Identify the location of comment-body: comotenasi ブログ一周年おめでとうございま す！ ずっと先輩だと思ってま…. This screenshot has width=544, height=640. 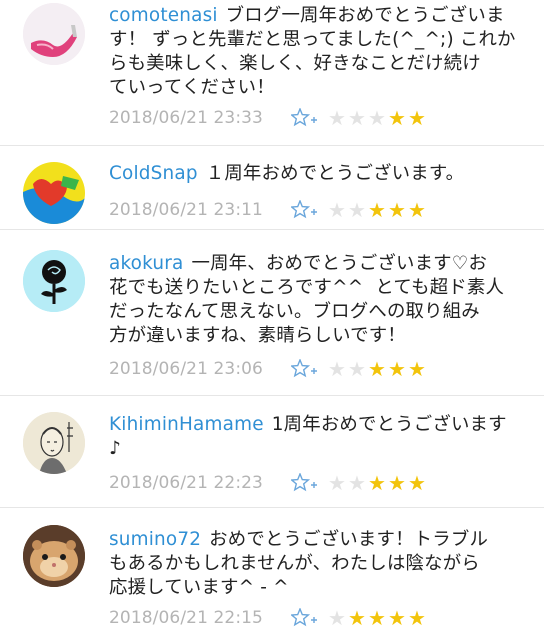
(319, 52).